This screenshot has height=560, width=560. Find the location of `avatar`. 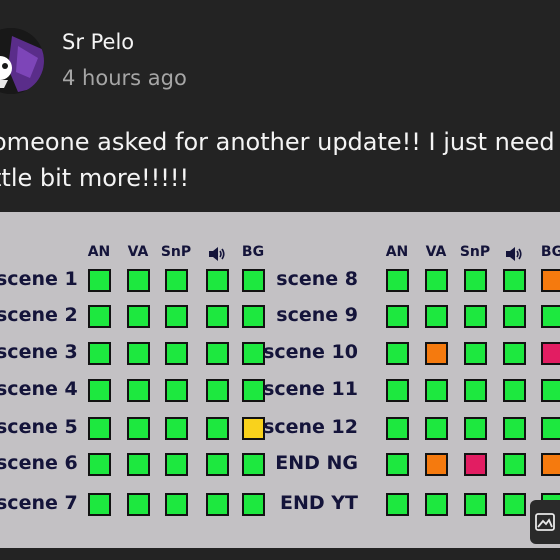

avatar is located at coordinates (22, 61).